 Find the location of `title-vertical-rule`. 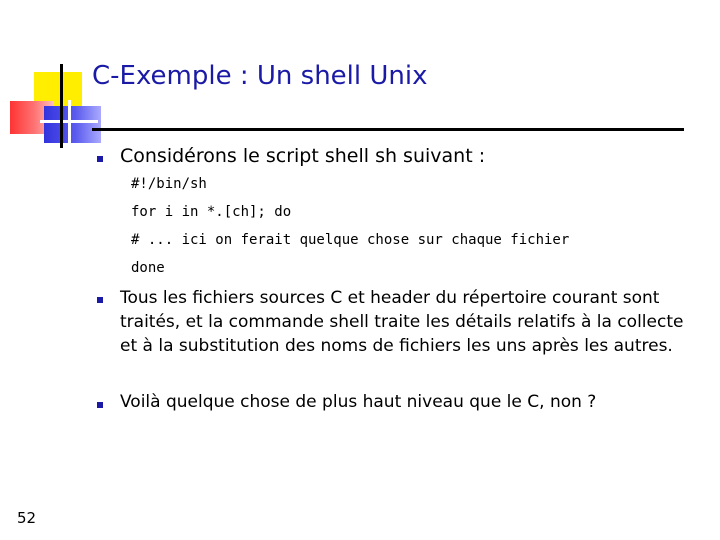

title-vertical-rule is located at coordinates (61, 106).